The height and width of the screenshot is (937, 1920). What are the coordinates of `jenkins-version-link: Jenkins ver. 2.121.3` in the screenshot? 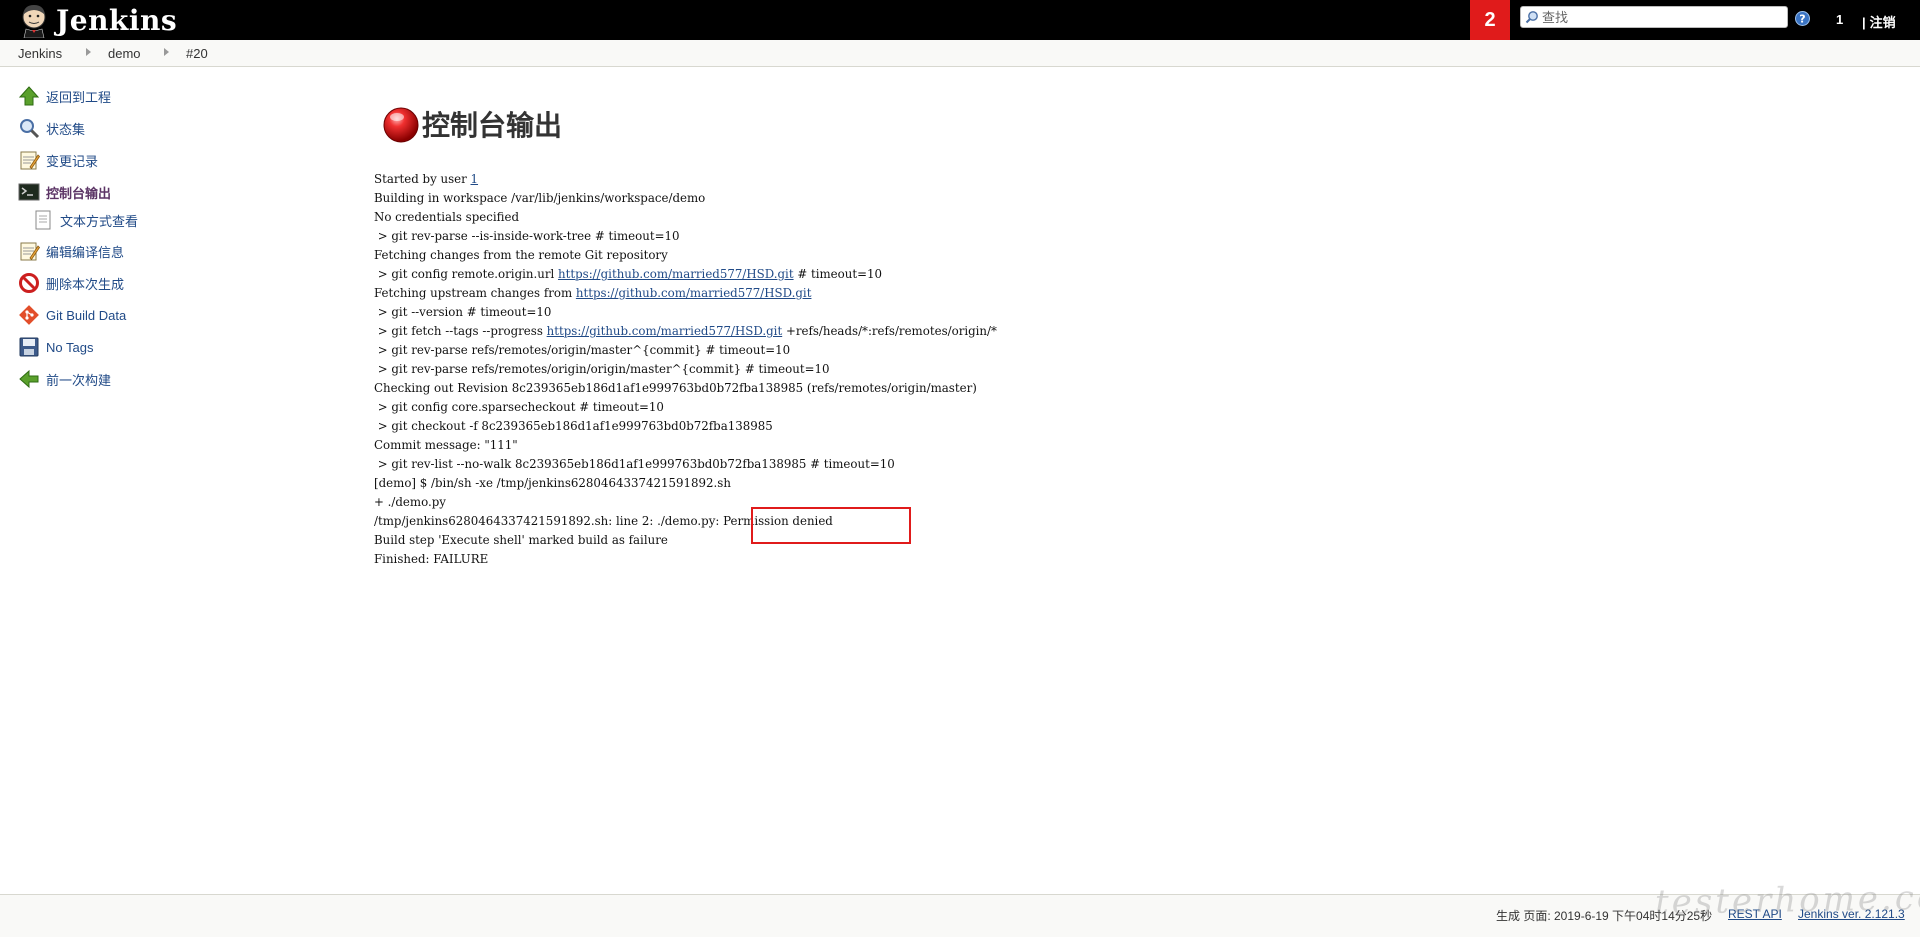 It's located at (1851, 914).